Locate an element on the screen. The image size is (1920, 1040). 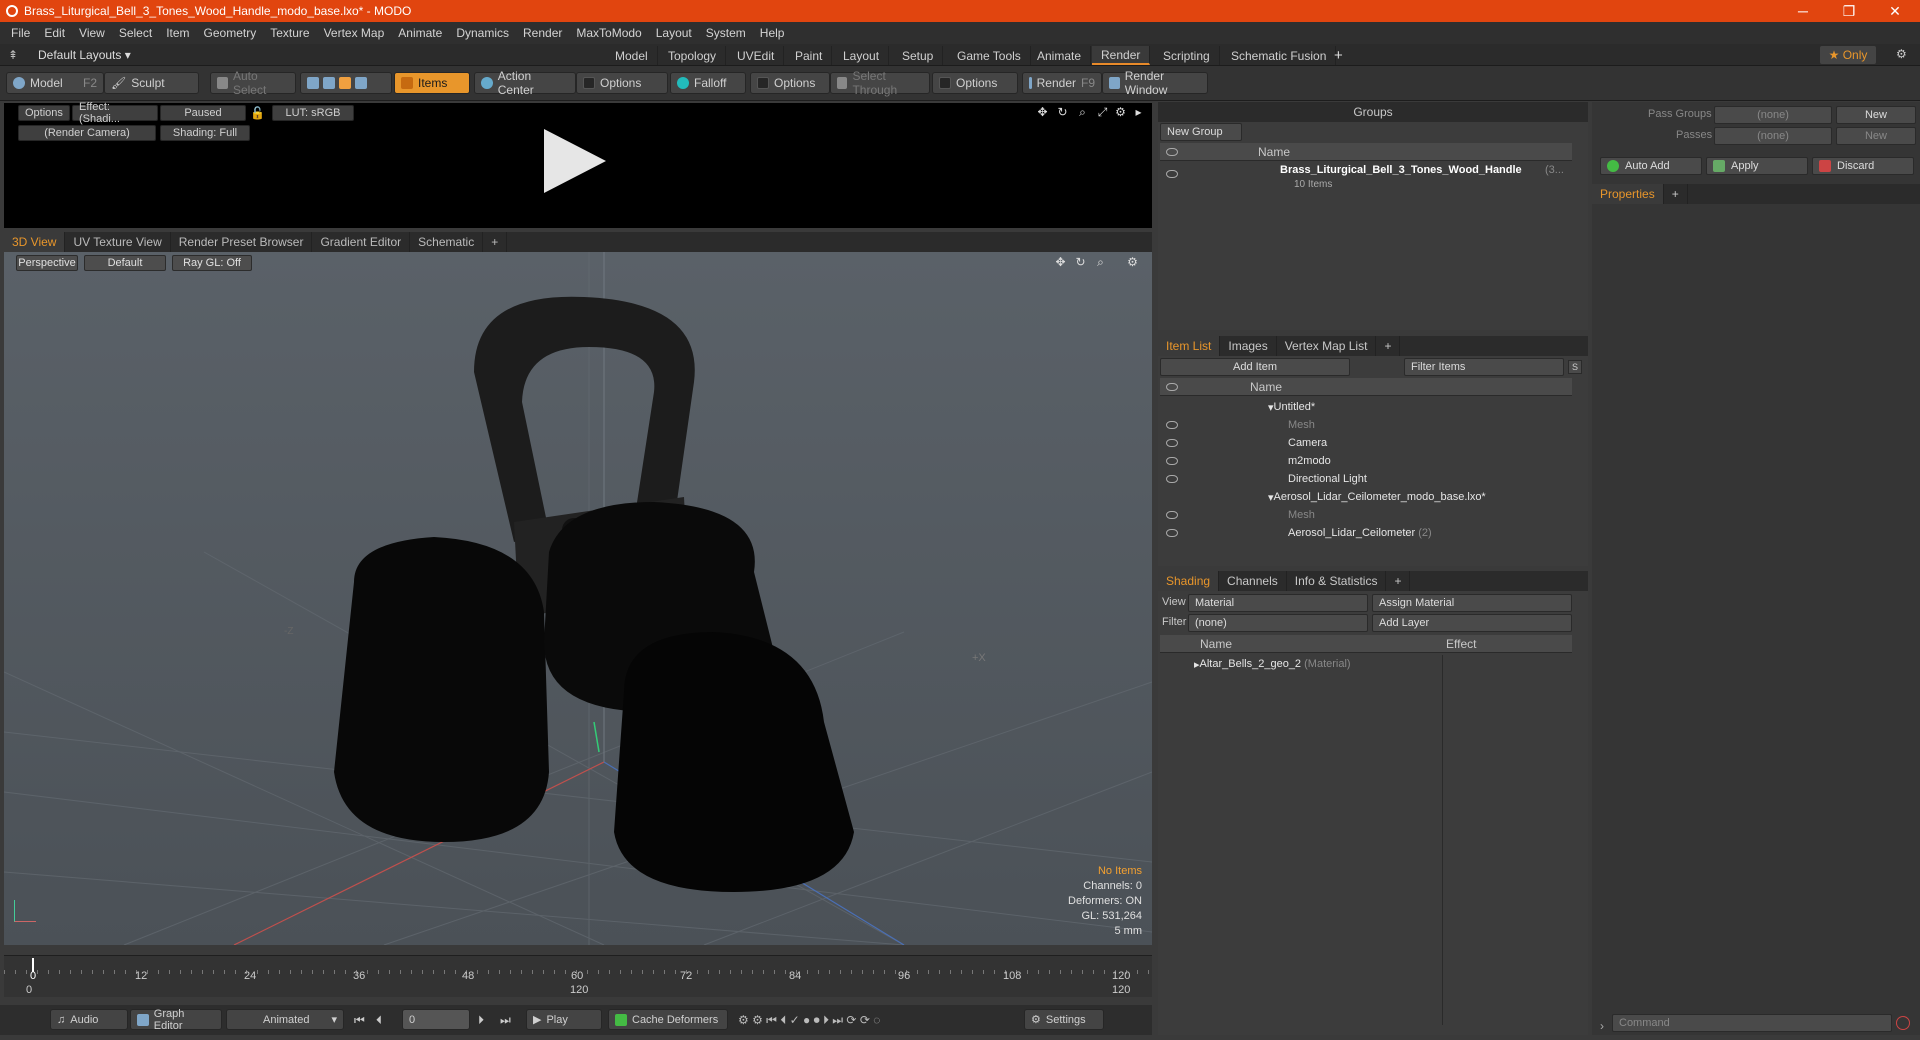
sculpt-button: 🖌 Sculpt is located at coordinates (151, 83).